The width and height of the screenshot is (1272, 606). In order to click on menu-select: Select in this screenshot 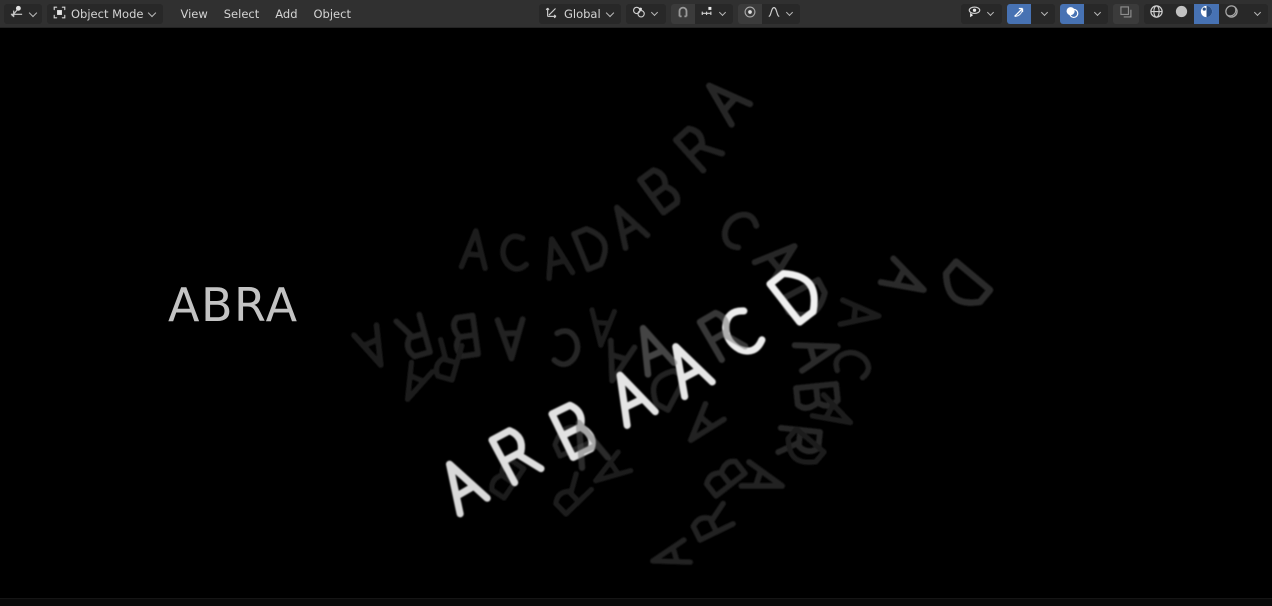, I will do `click(241, 14)`.